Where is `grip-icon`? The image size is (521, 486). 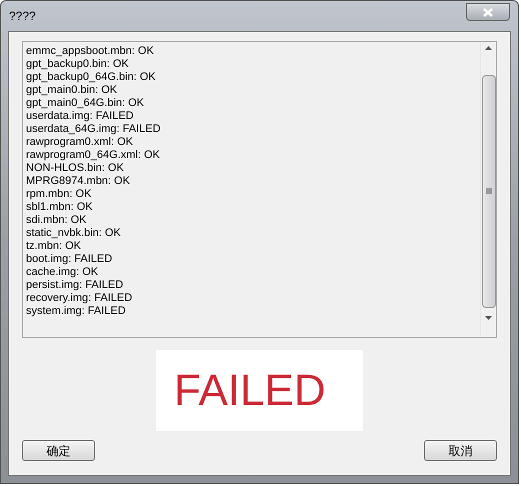
grip-icon is located at coordinates (489, 191).